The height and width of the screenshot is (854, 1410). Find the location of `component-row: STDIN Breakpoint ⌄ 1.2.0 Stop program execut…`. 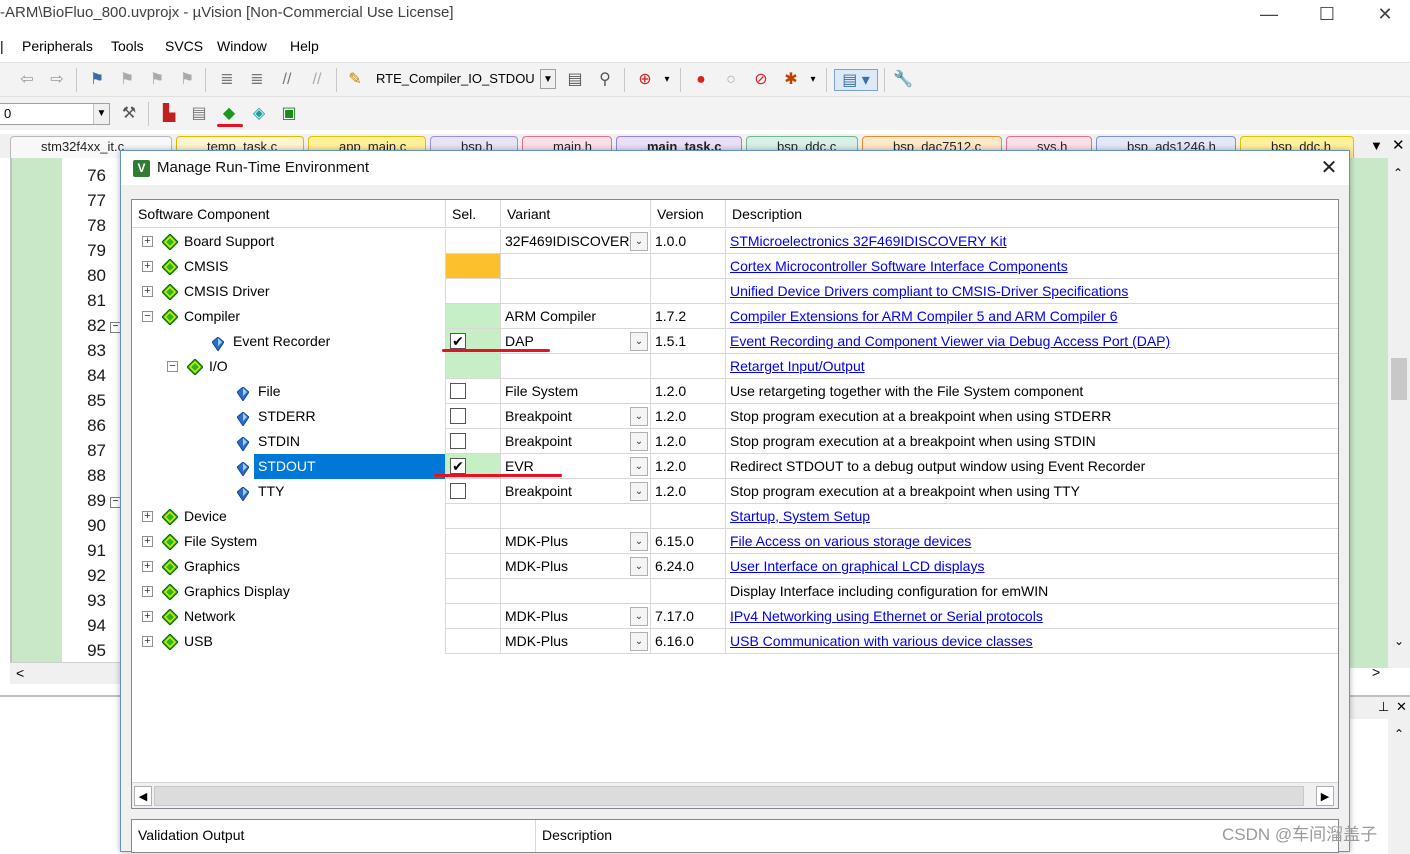

component-row: STDIN Breakpoint ⌄ 1.2.0 Stop program execut… is located at coordinates (735, 441).